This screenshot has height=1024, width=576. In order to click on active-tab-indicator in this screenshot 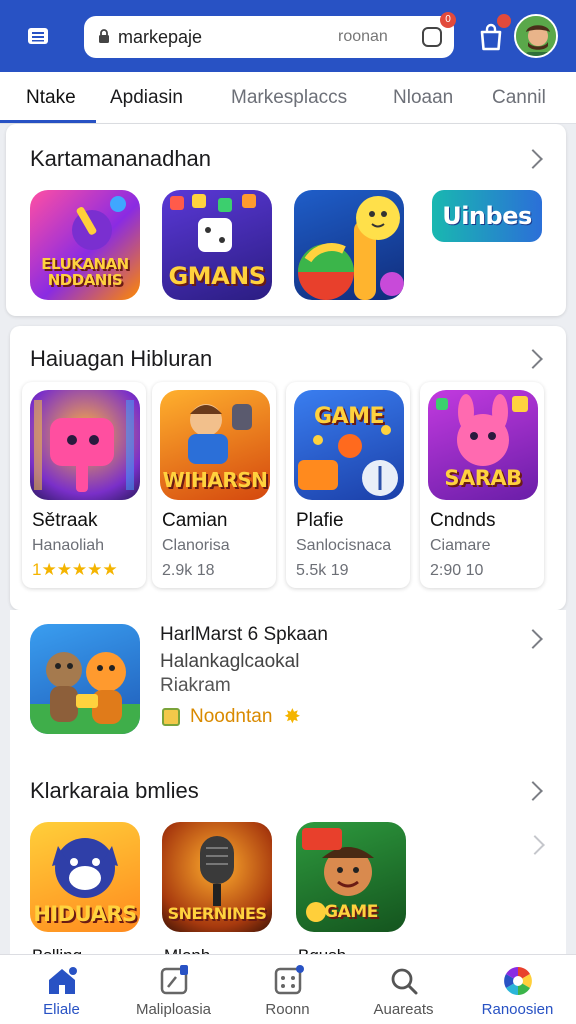, I will do `click(48, 121)`.